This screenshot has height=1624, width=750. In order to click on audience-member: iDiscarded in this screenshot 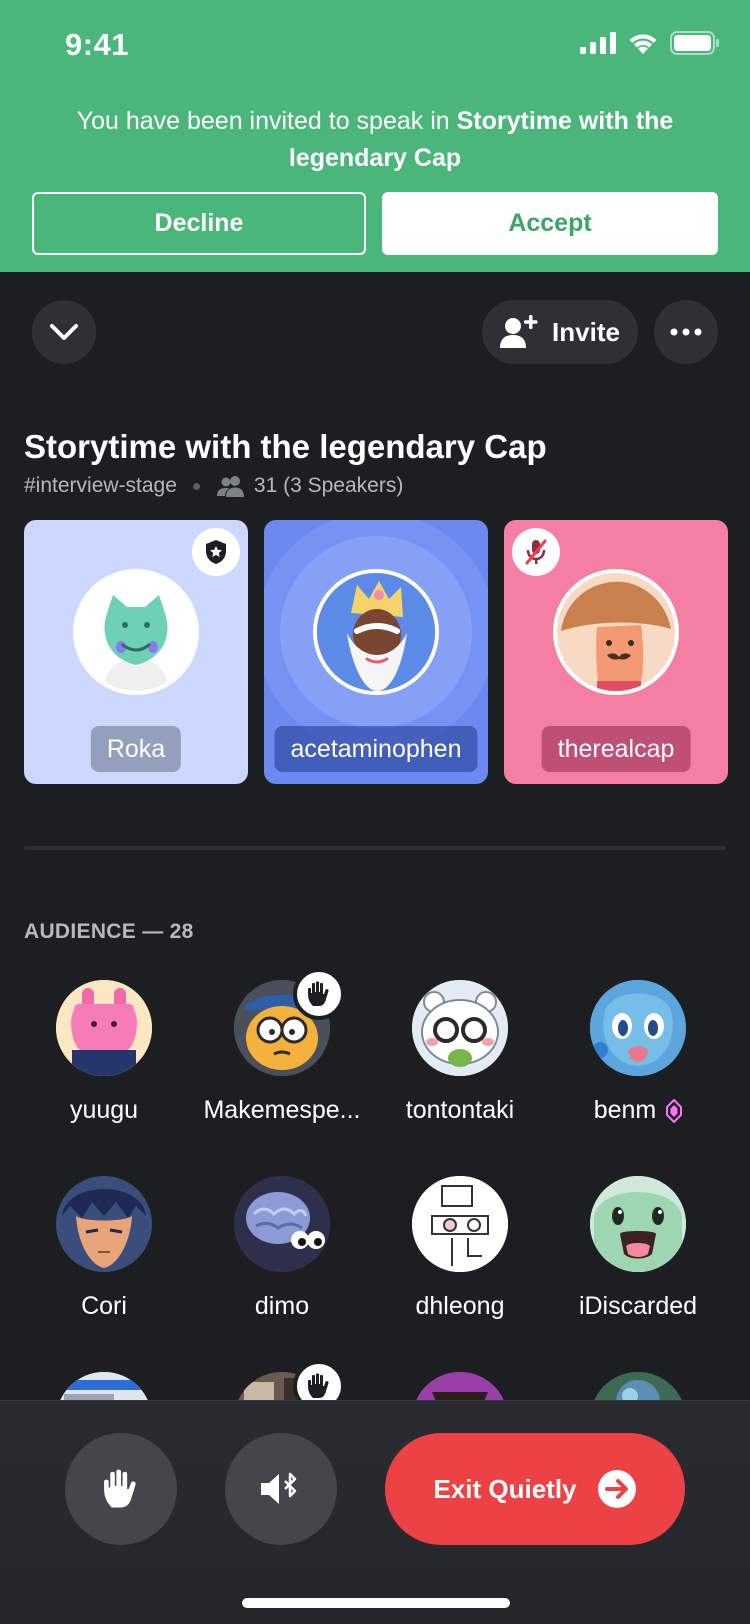, I will do `click(638, 1261)`.